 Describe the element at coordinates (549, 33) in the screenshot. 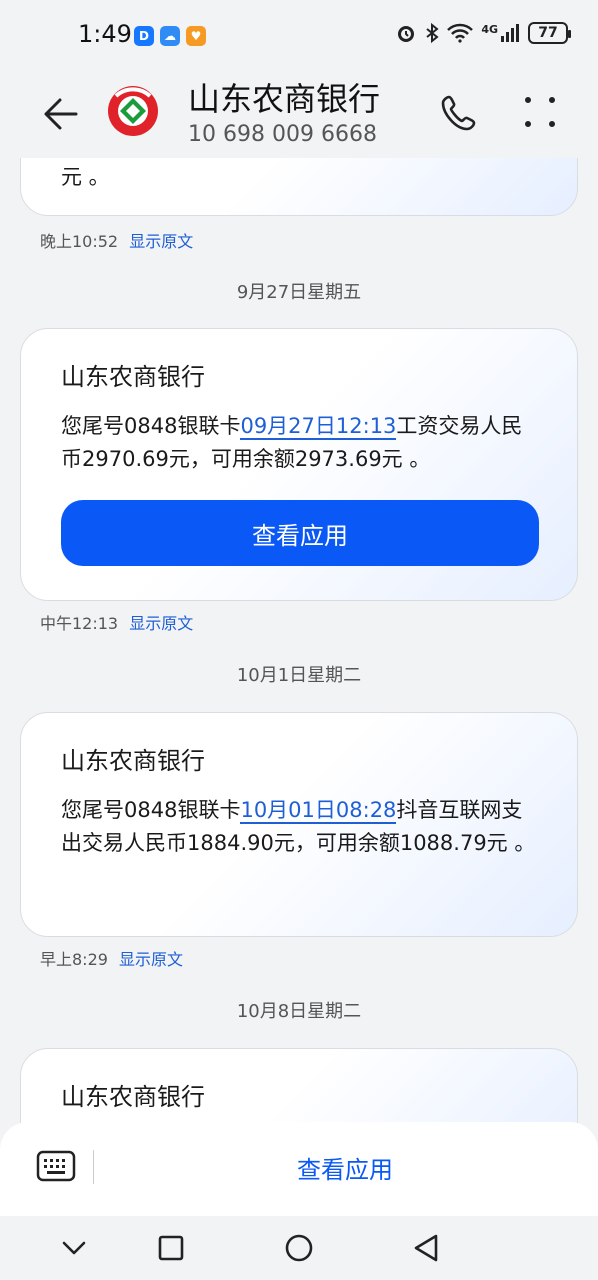

I see `battery-indicator: 77` at that location.